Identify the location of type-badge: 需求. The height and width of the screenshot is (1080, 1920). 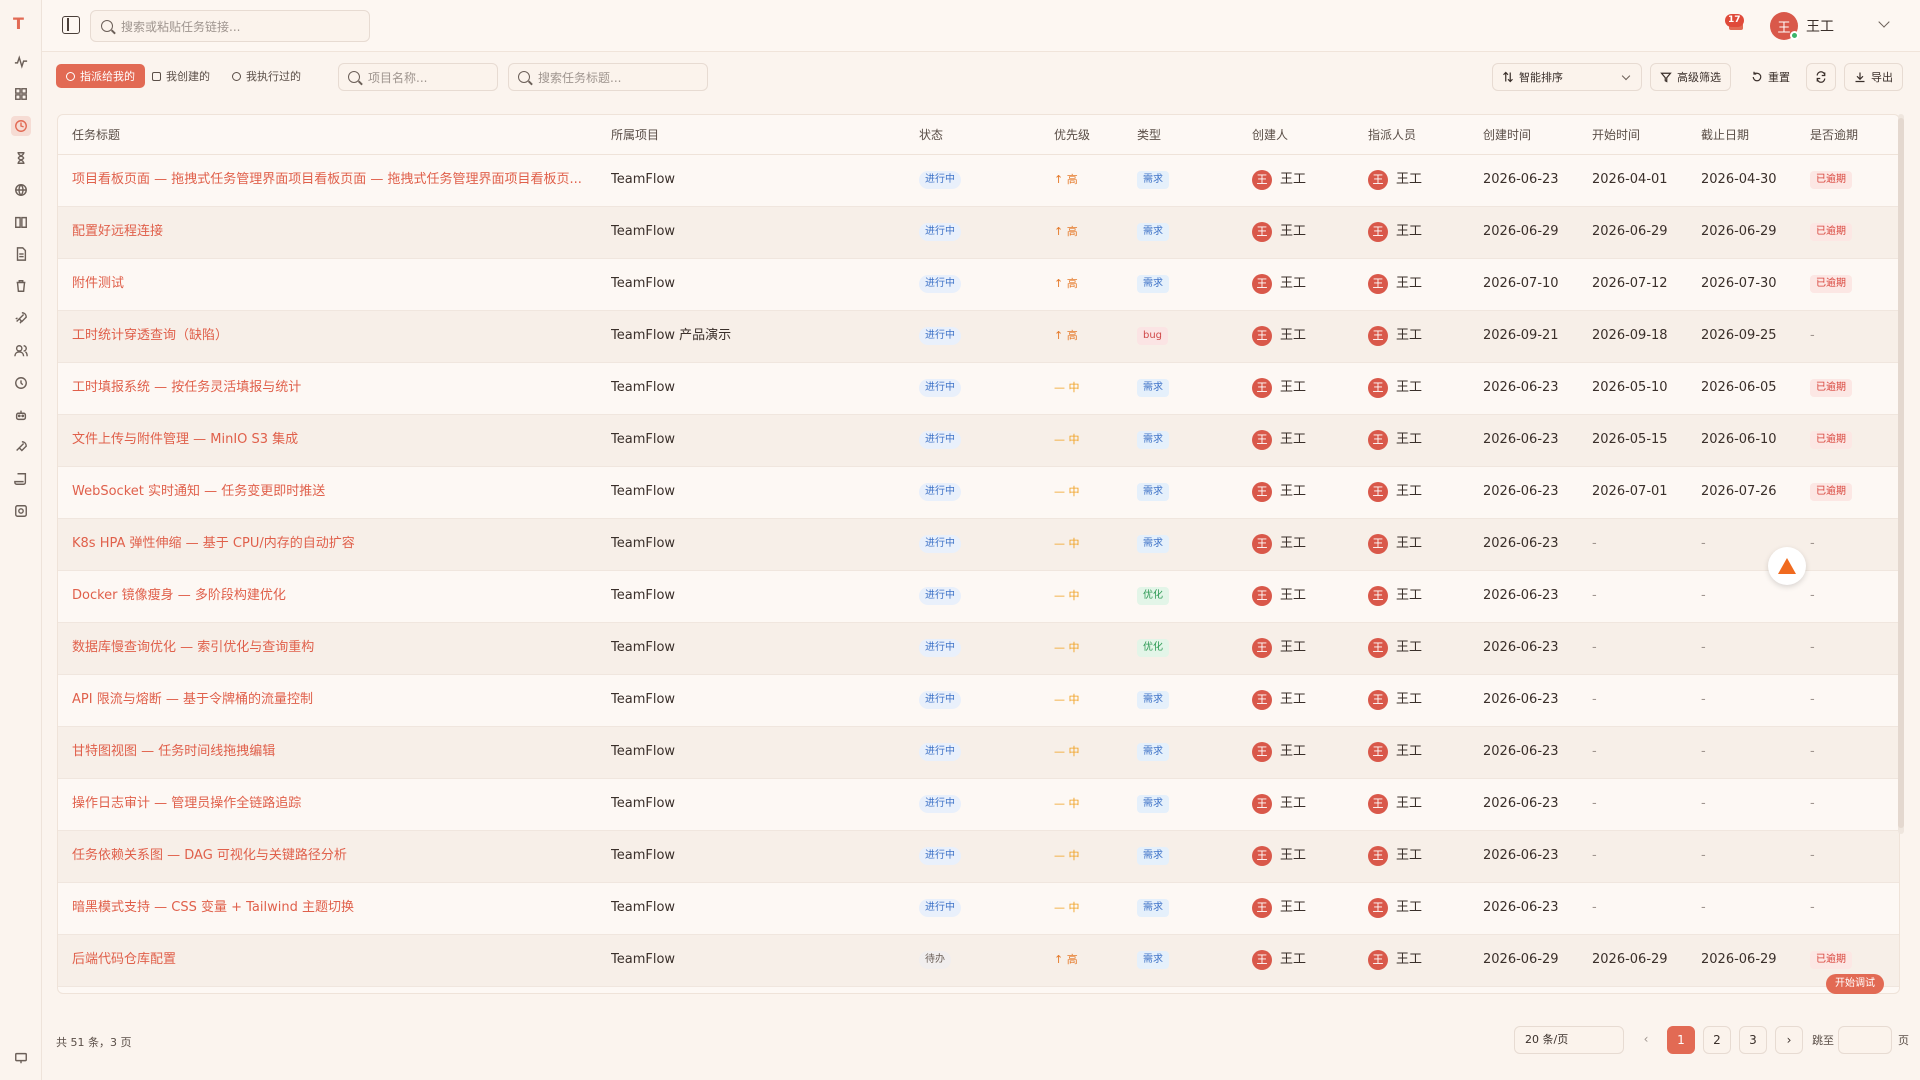
(1153, 959).